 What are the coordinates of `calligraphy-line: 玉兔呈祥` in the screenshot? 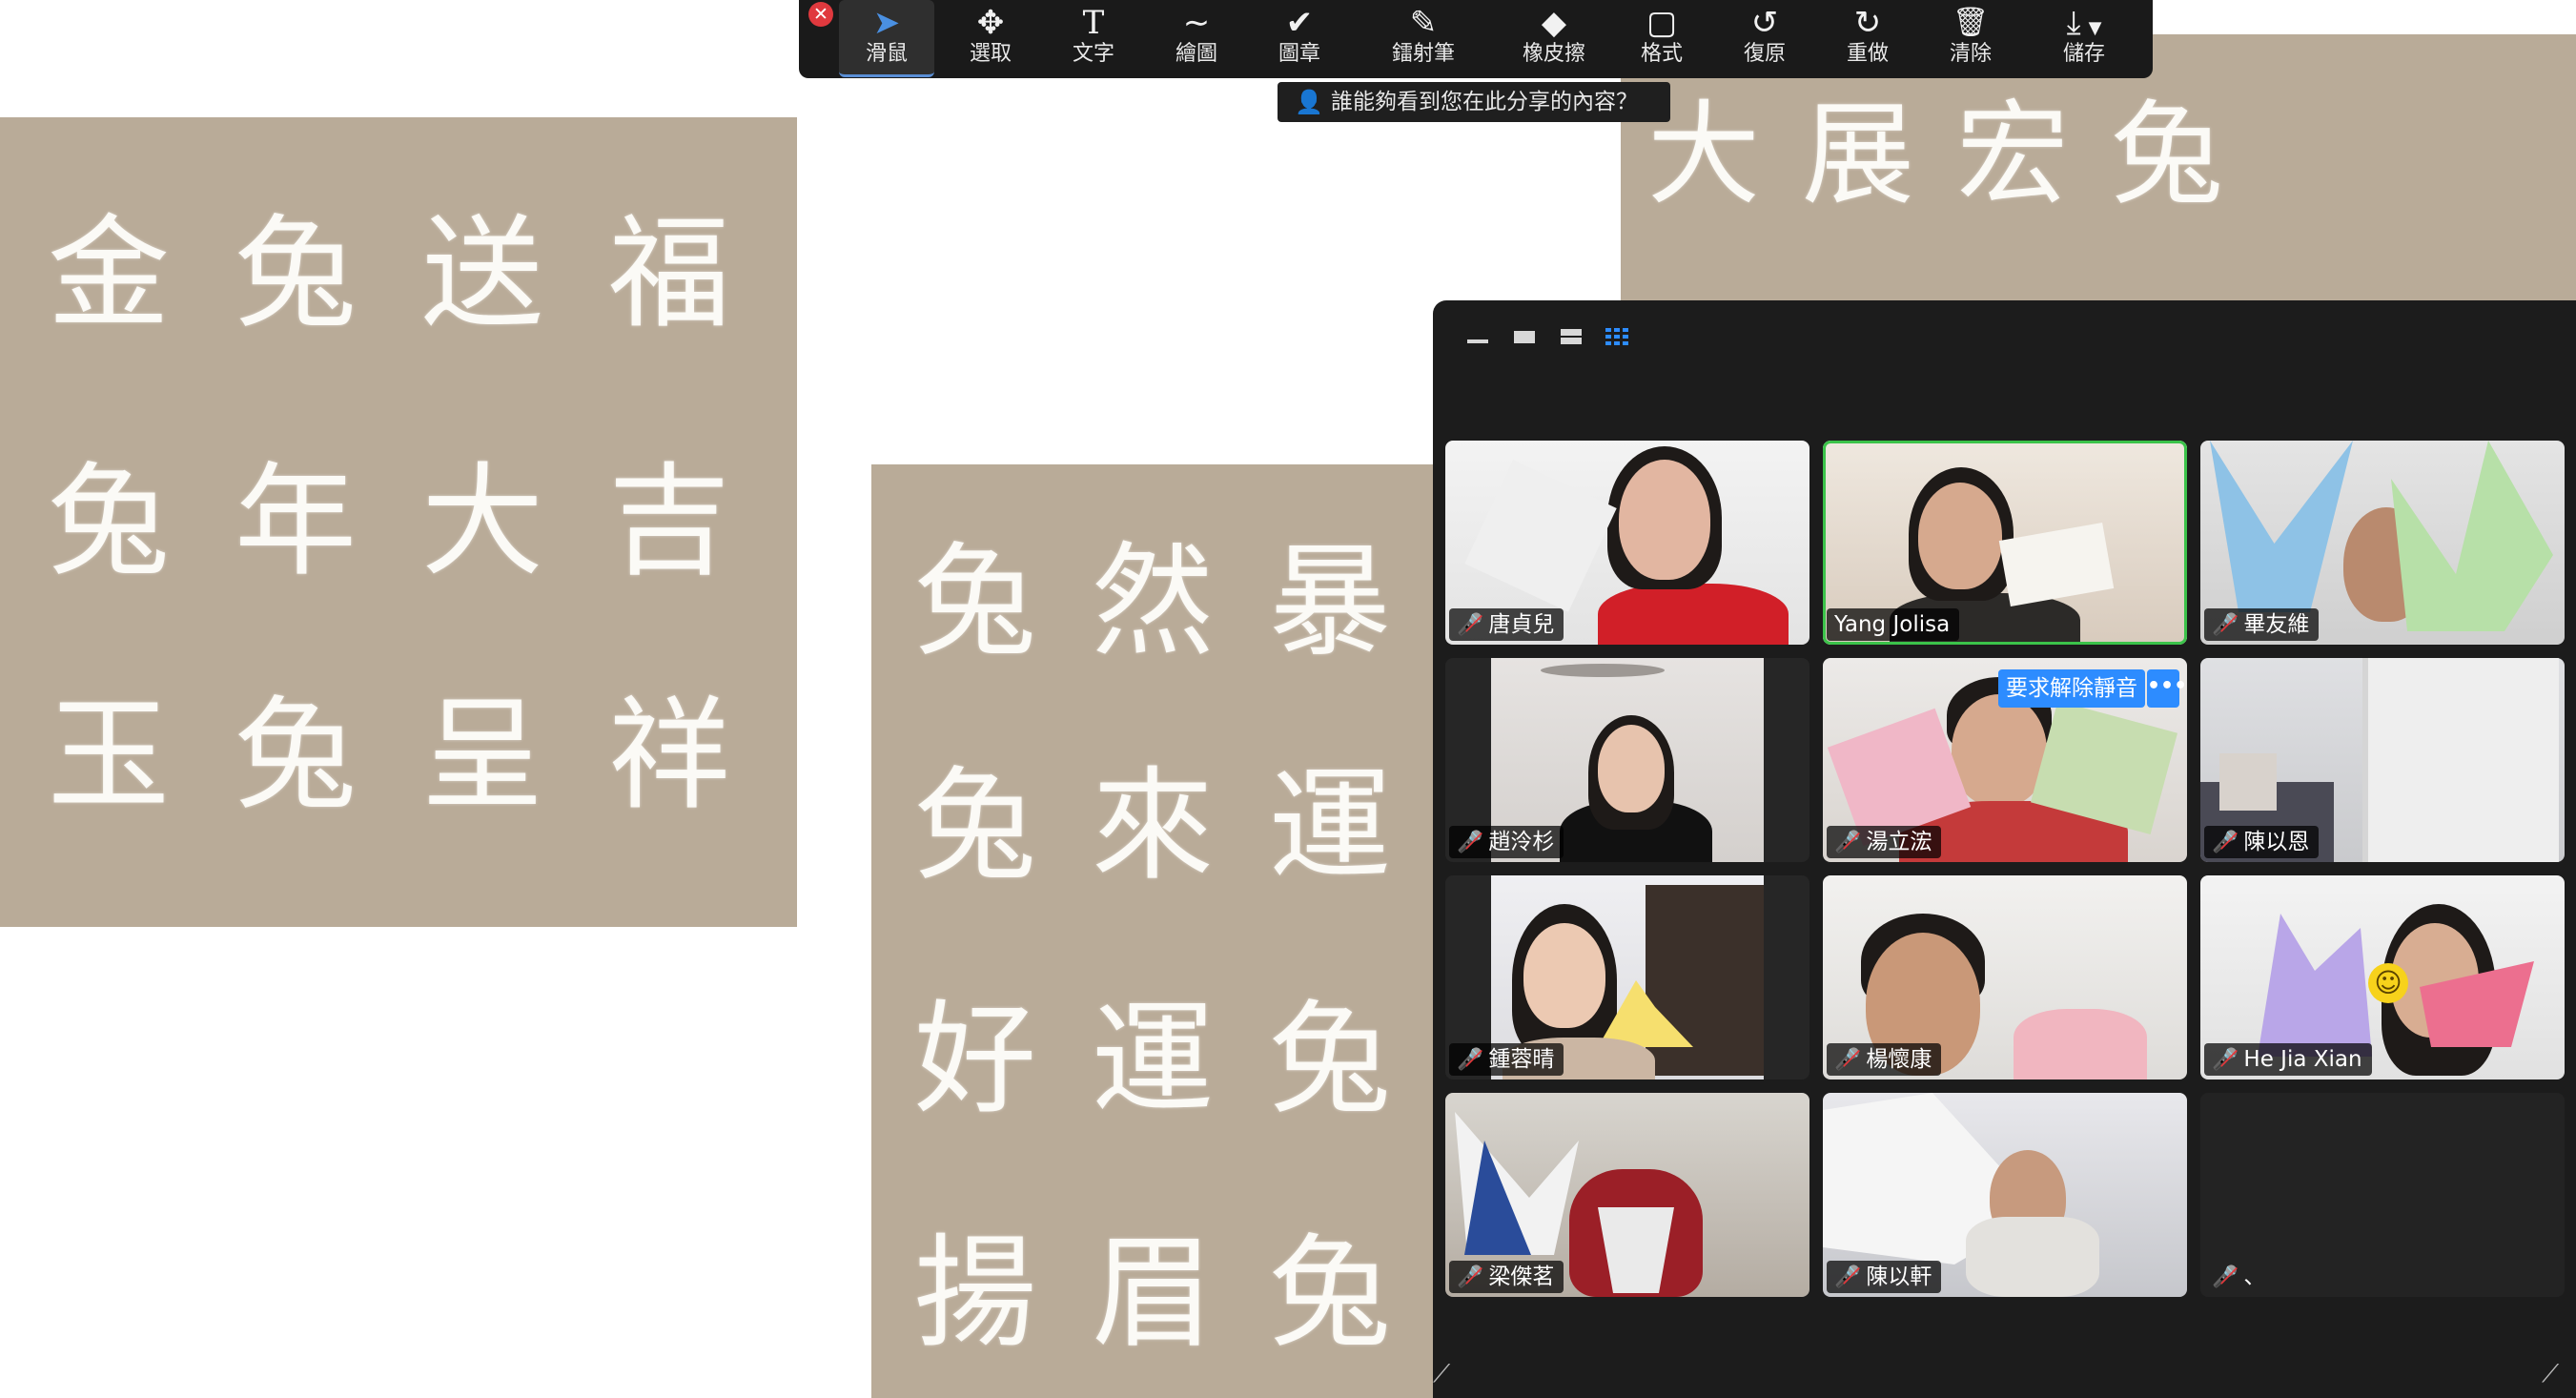 It's located at (422, 756).